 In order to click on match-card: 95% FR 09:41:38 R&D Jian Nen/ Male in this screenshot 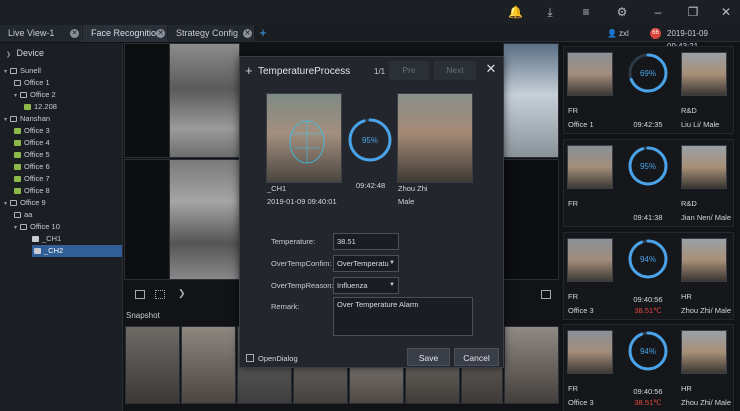, I will do `click(648, 183)`.